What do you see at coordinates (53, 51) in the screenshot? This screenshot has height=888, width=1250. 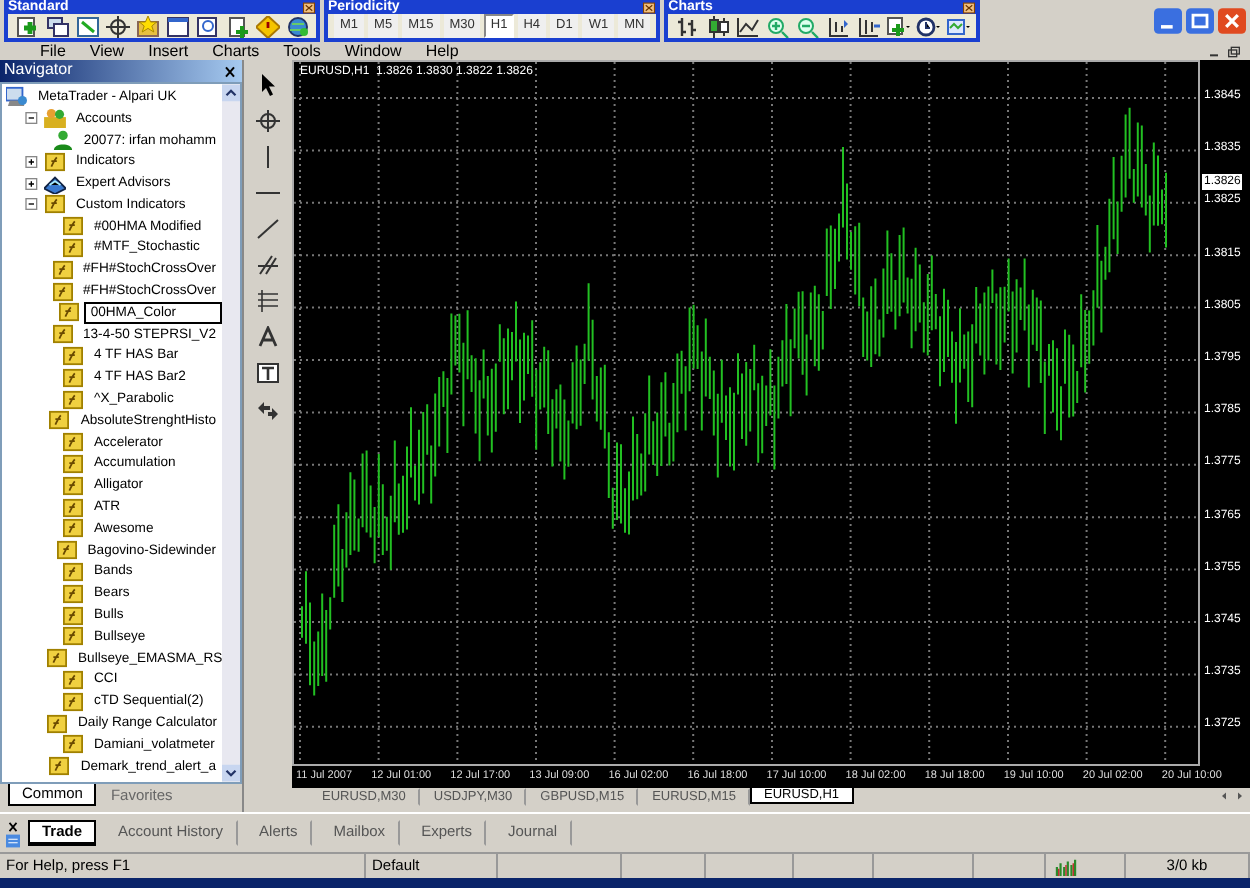 I see `menu-item: File` at bounding box center [53, 51].